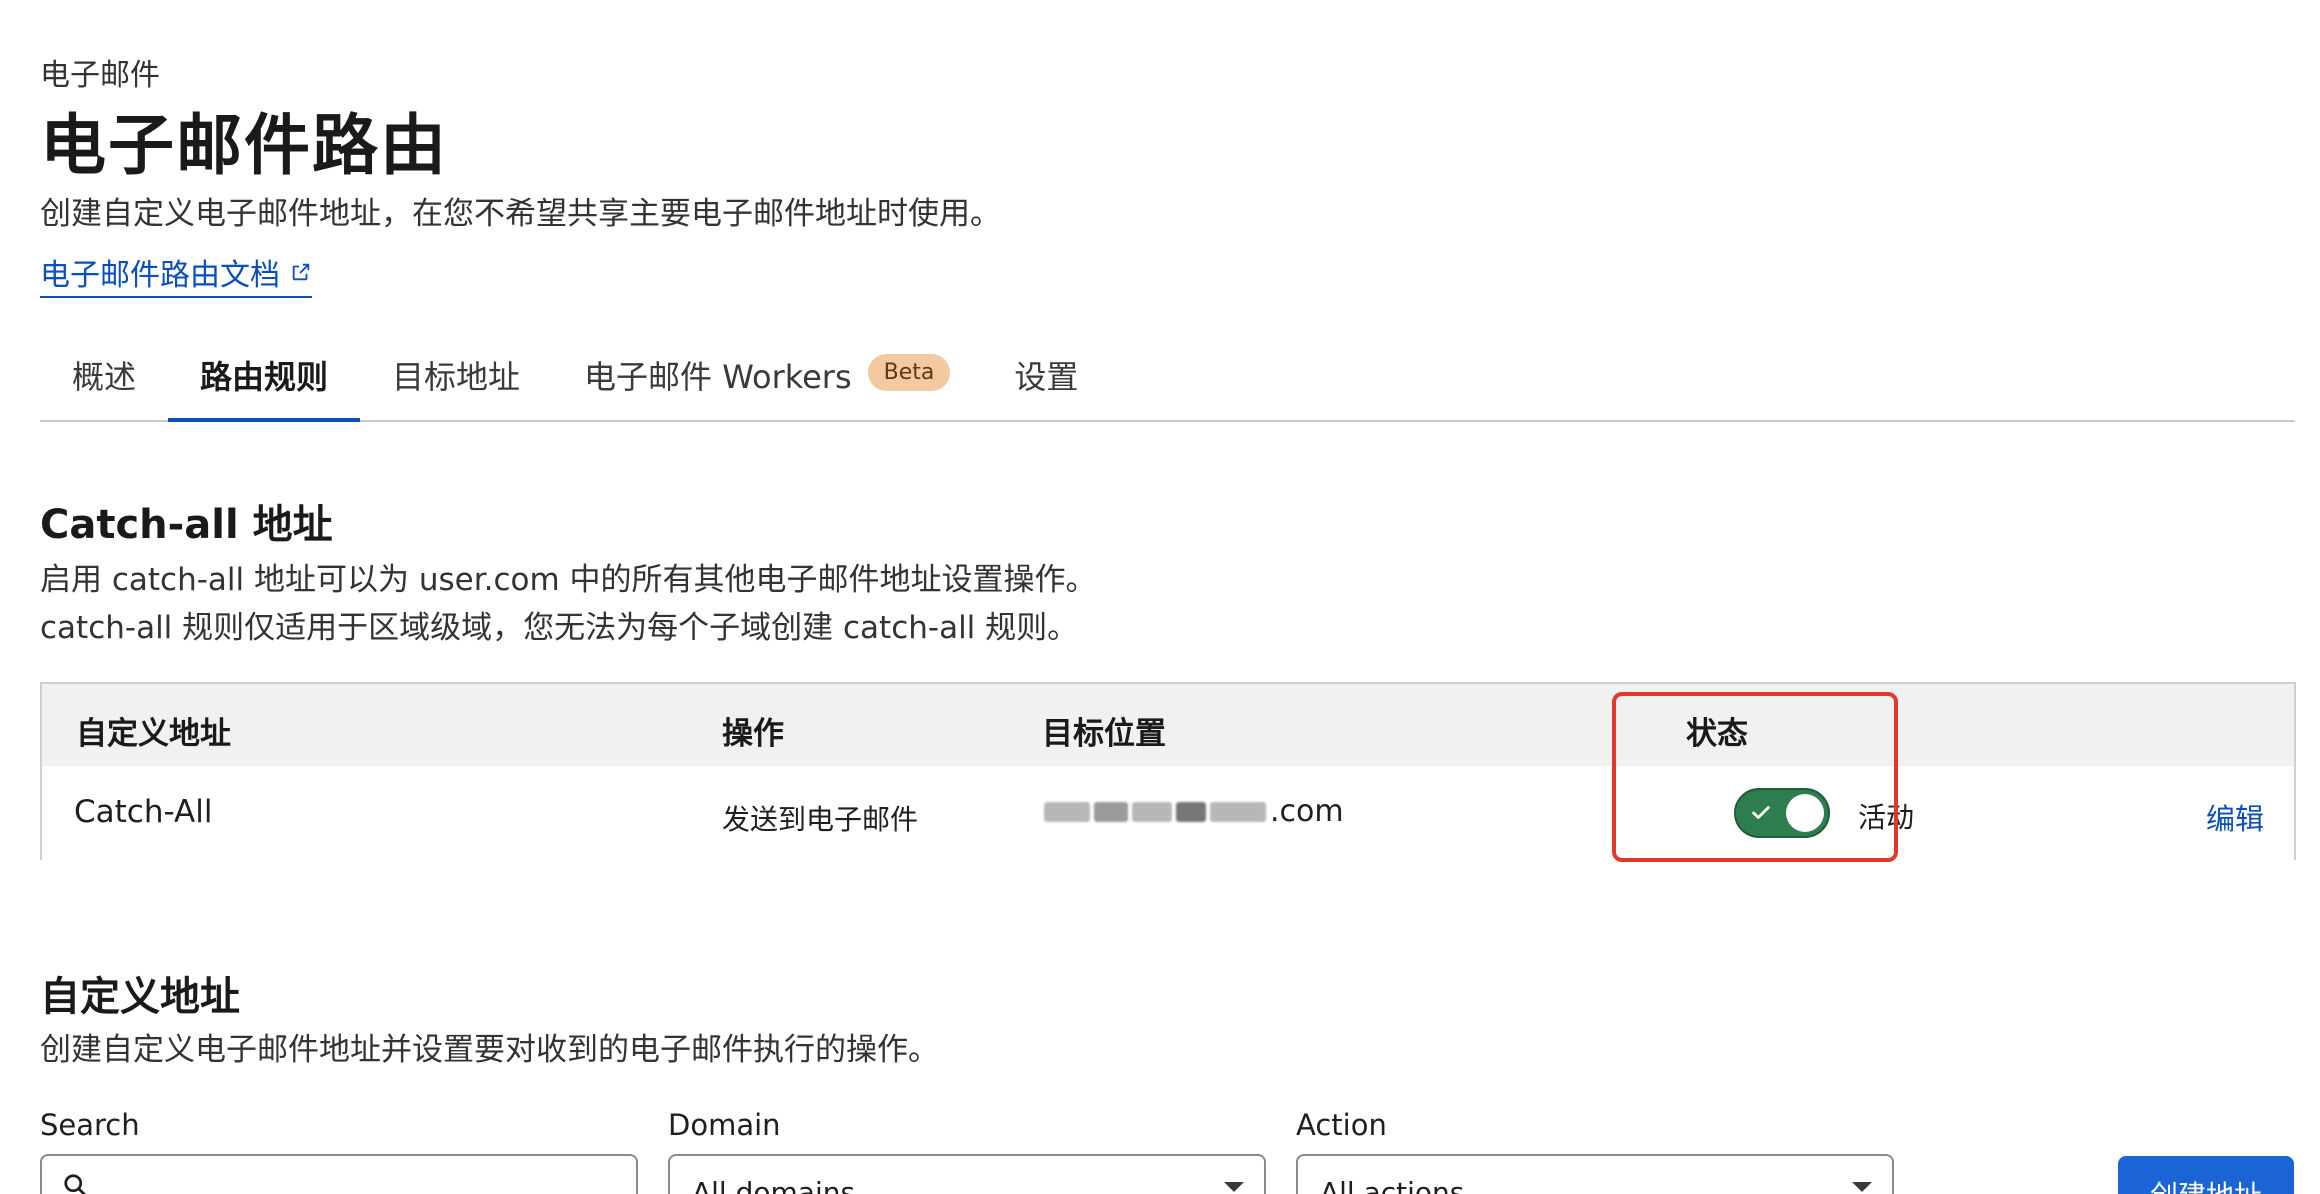 The width and height of the screenshot is (2320, 1194). I want to click on column-header-destination: 目标位置, so click(1104, 734).